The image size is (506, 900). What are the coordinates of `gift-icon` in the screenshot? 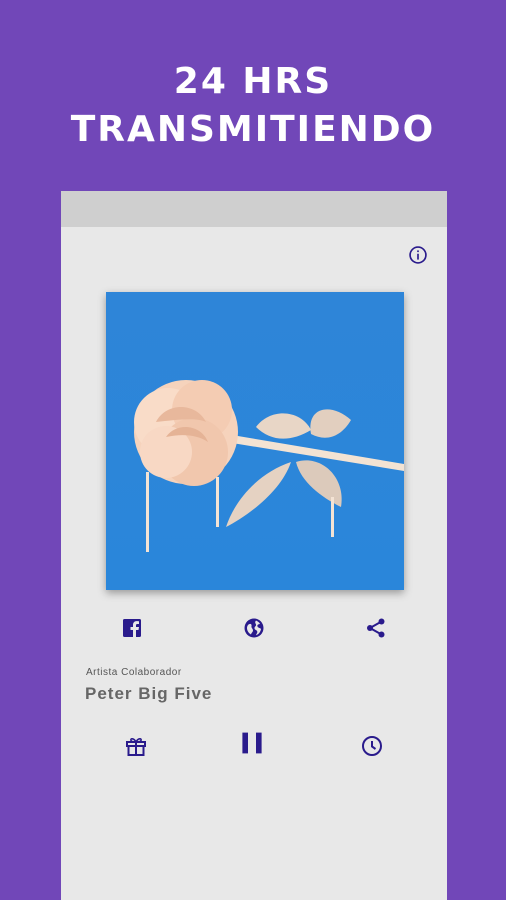 It's located at (136, 746).